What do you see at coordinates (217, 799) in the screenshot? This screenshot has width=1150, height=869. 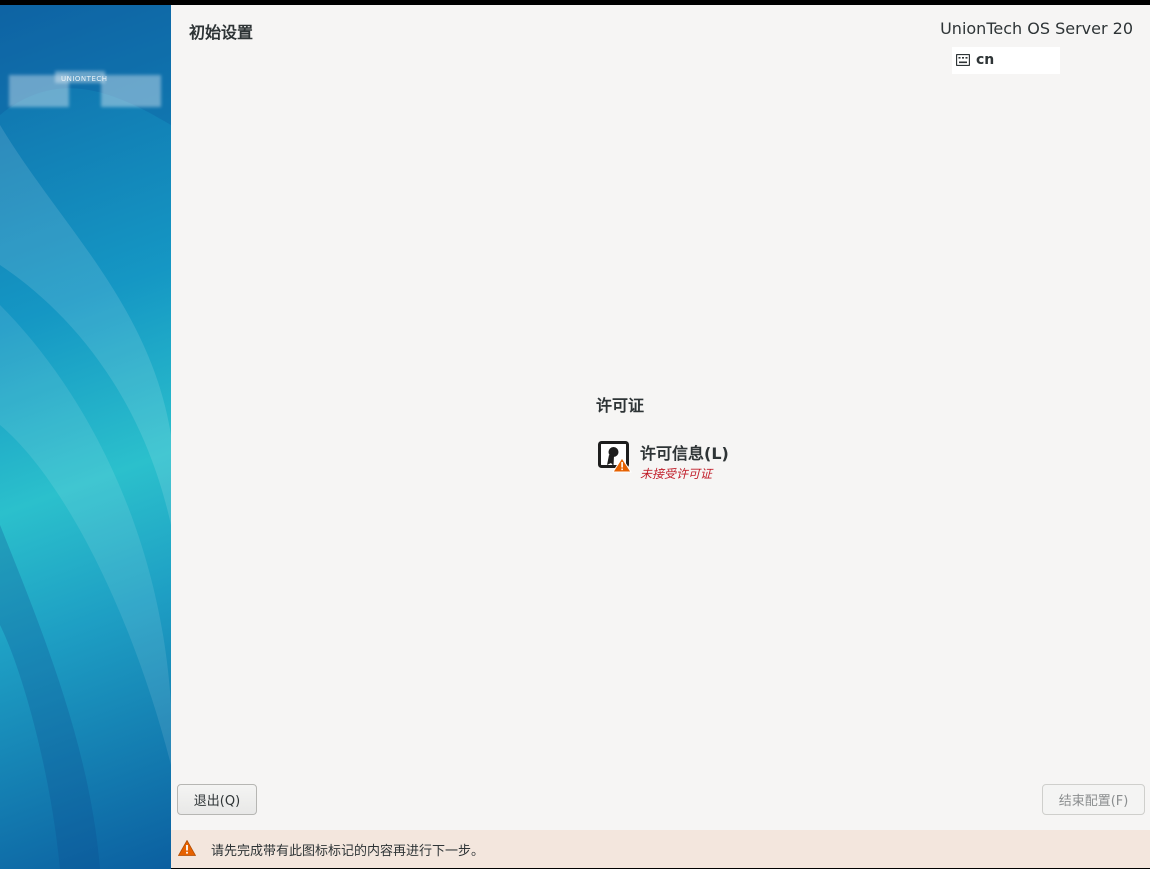 I see `quit-button: 退出(Q)` at bounding box center [217, 799].